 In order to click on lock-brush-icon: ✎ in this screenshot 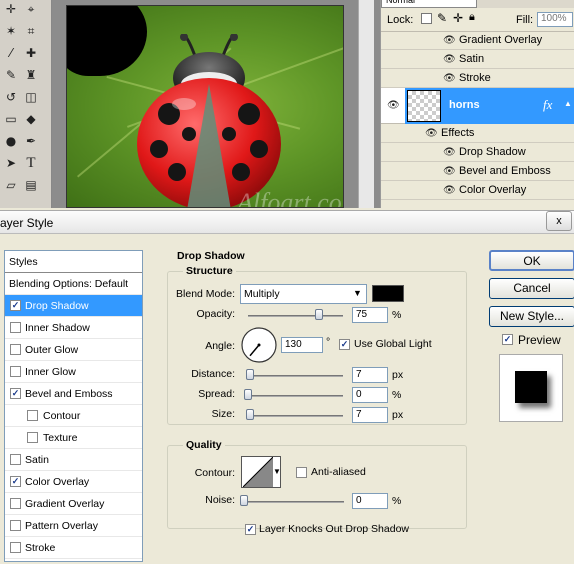, I will do `click(442, 18)`.